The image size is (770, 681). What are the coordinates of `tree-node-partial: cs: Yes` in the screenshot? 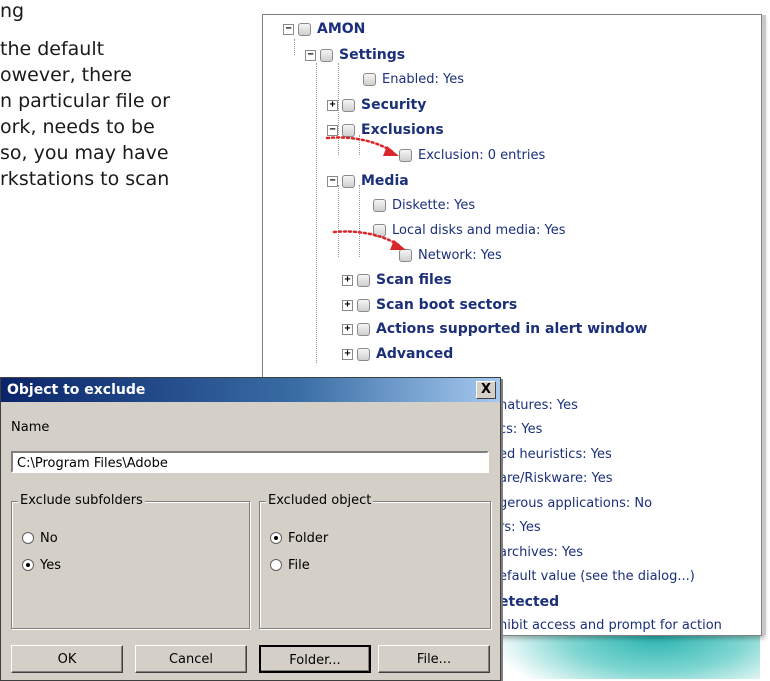 It's located at (520, 430).